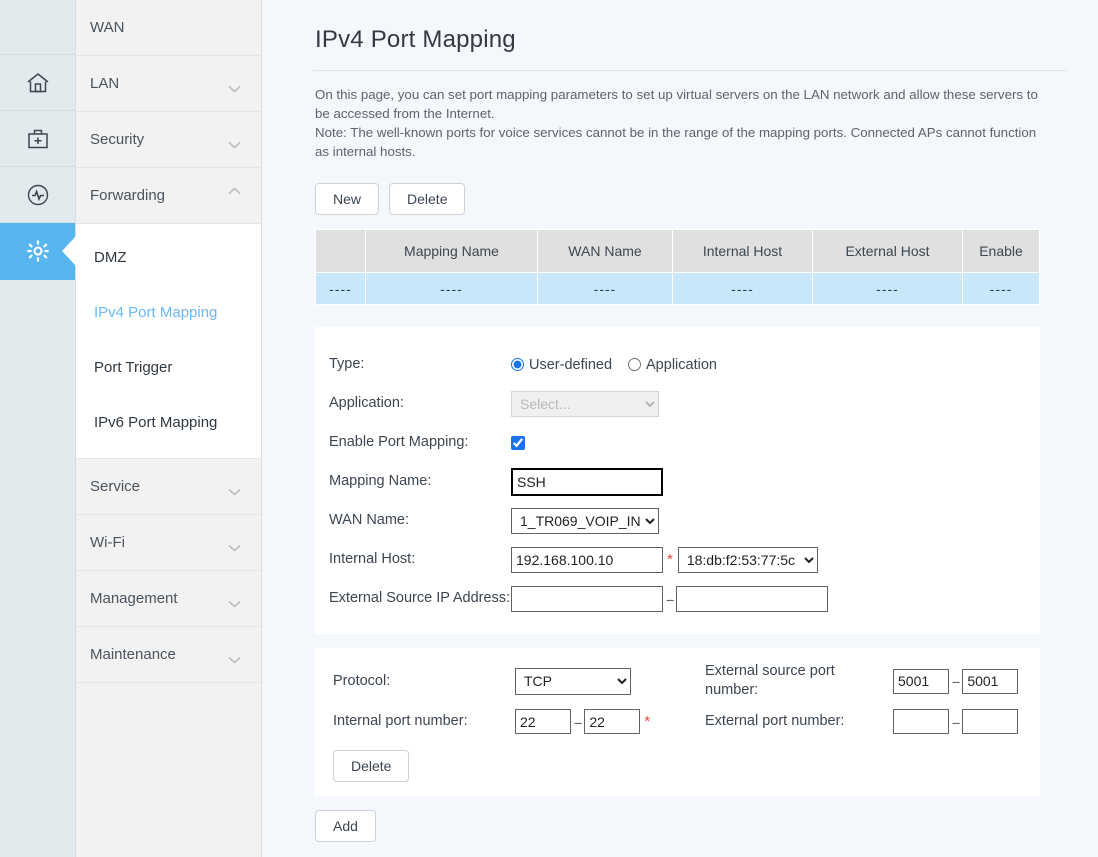 This screenshot has height=857, width=1098. Describe the element at coordinates (518, 442) in the screenshot. I see `enable-port-mapping-checkbox` at that location.